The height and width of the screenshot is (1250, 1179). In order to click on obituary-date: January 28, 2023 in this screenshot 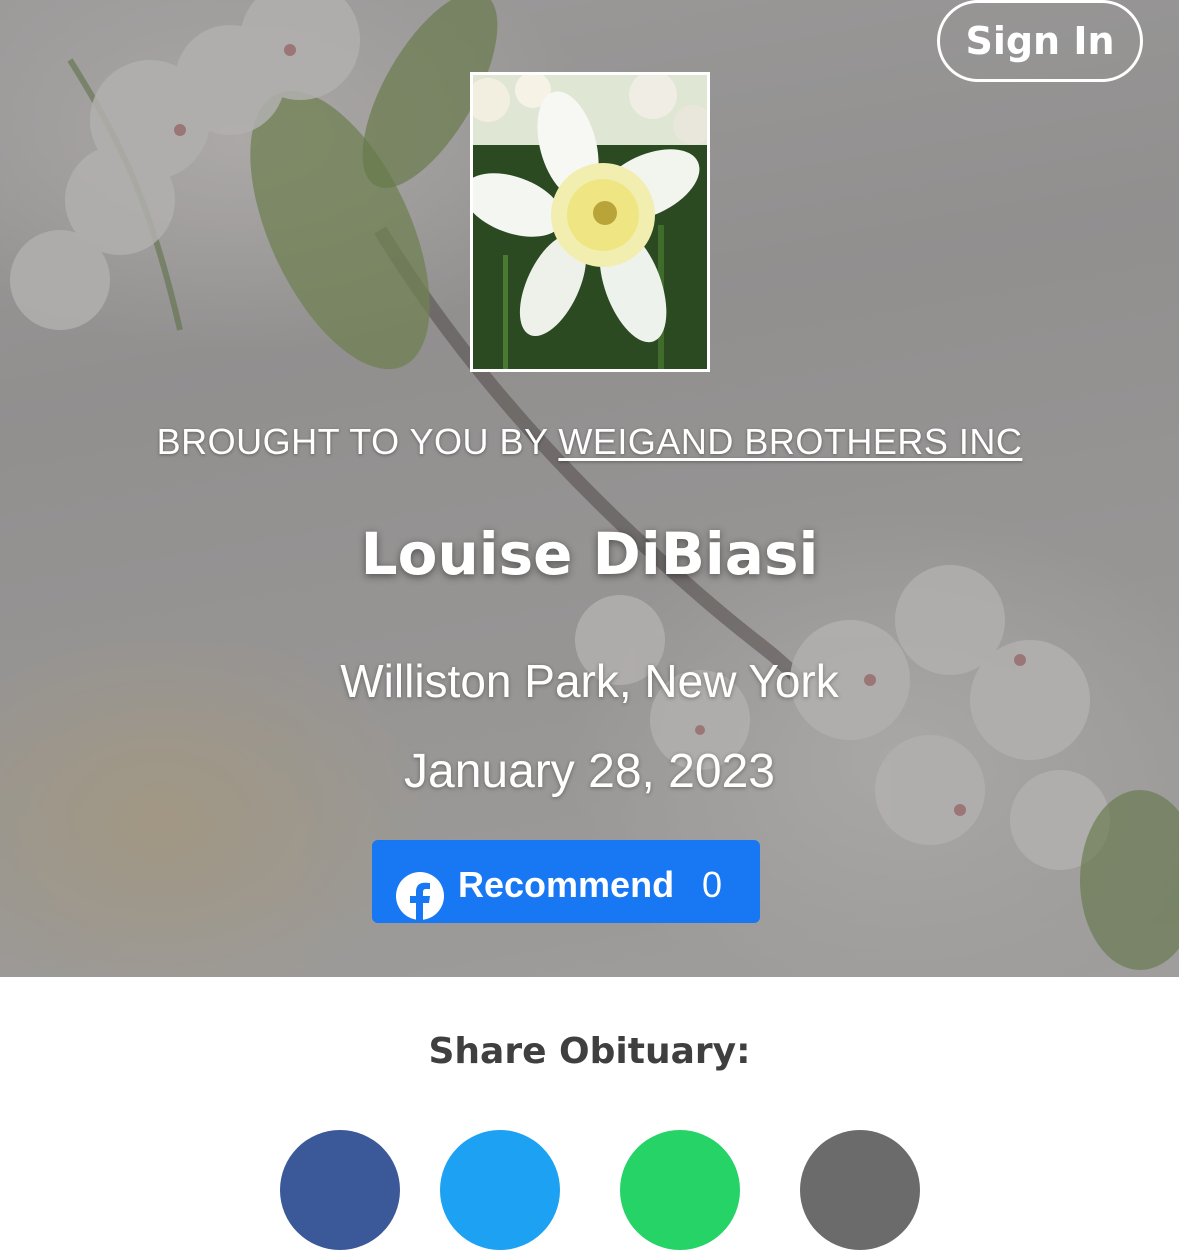, I will do `click(589, 771)`.